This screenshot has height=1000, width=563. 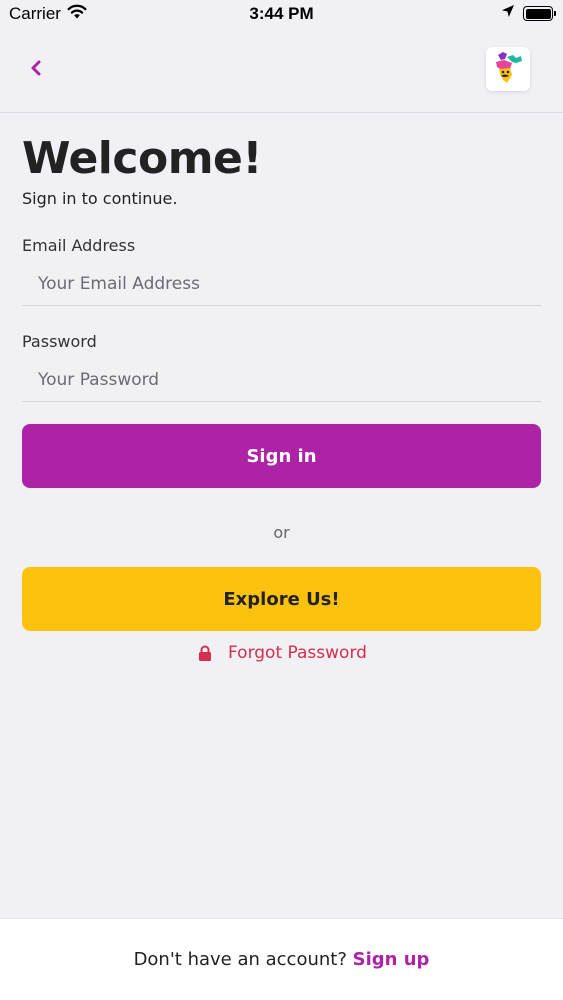 I want to click on sign-in-button: Sign in, so click(x=281, y=456).